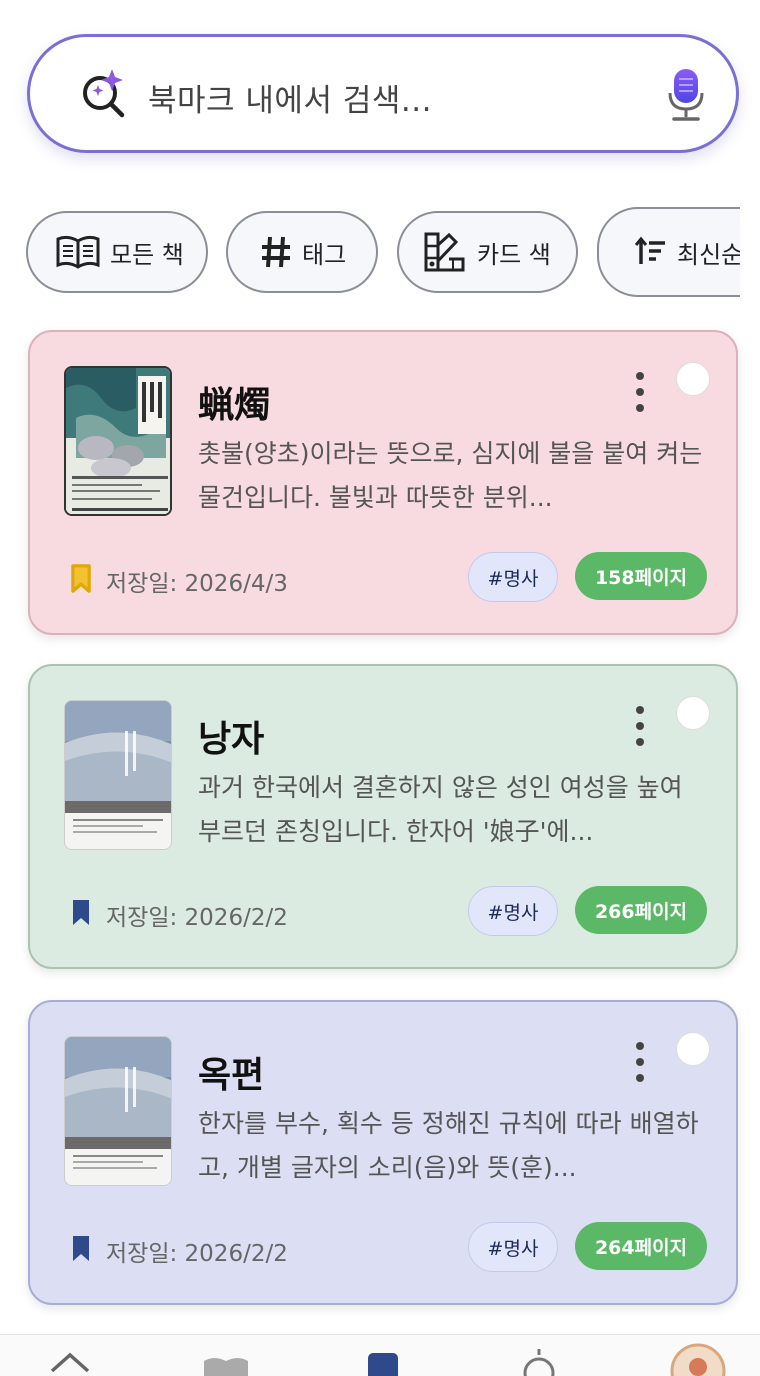 This screenshot has width=760, height=1376. What do you see at coordinates (444, 252) in the screenshot?
I see `color-palette-icon` at bounding box center [444, 252].